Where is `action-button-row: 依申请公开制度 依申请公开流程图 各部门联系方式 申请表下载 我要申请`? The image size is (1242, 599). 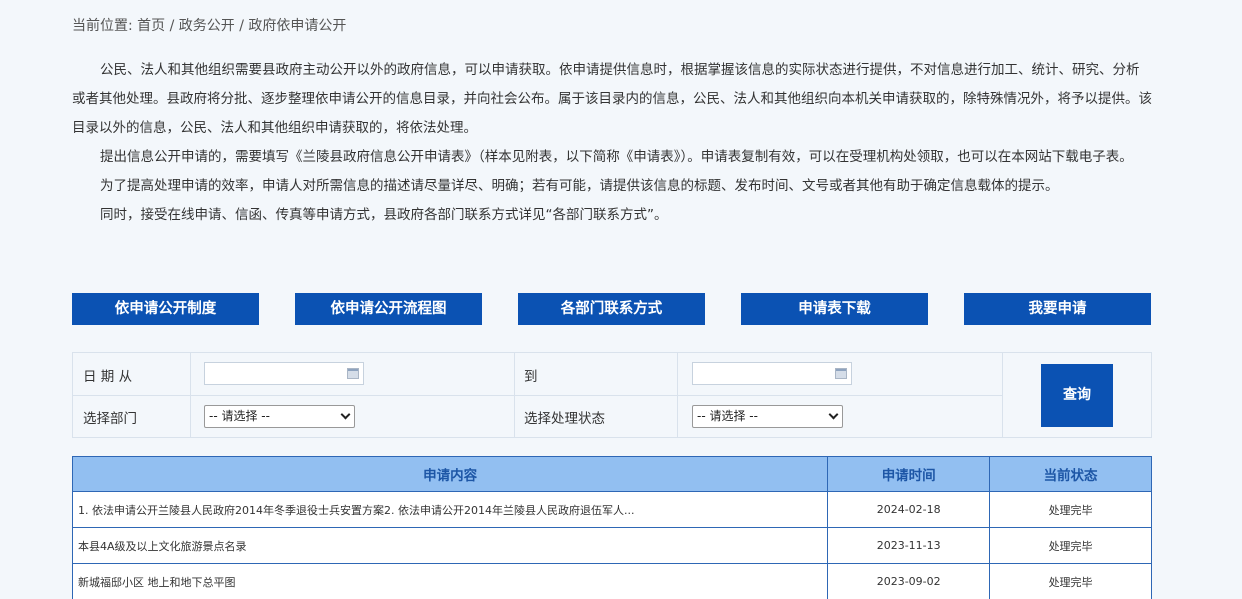 action-button-row: 依申请公开制度 依申请公开流程图 各部门联系方式 申请表下载 我要申请 is located at coordinates (611, 309).